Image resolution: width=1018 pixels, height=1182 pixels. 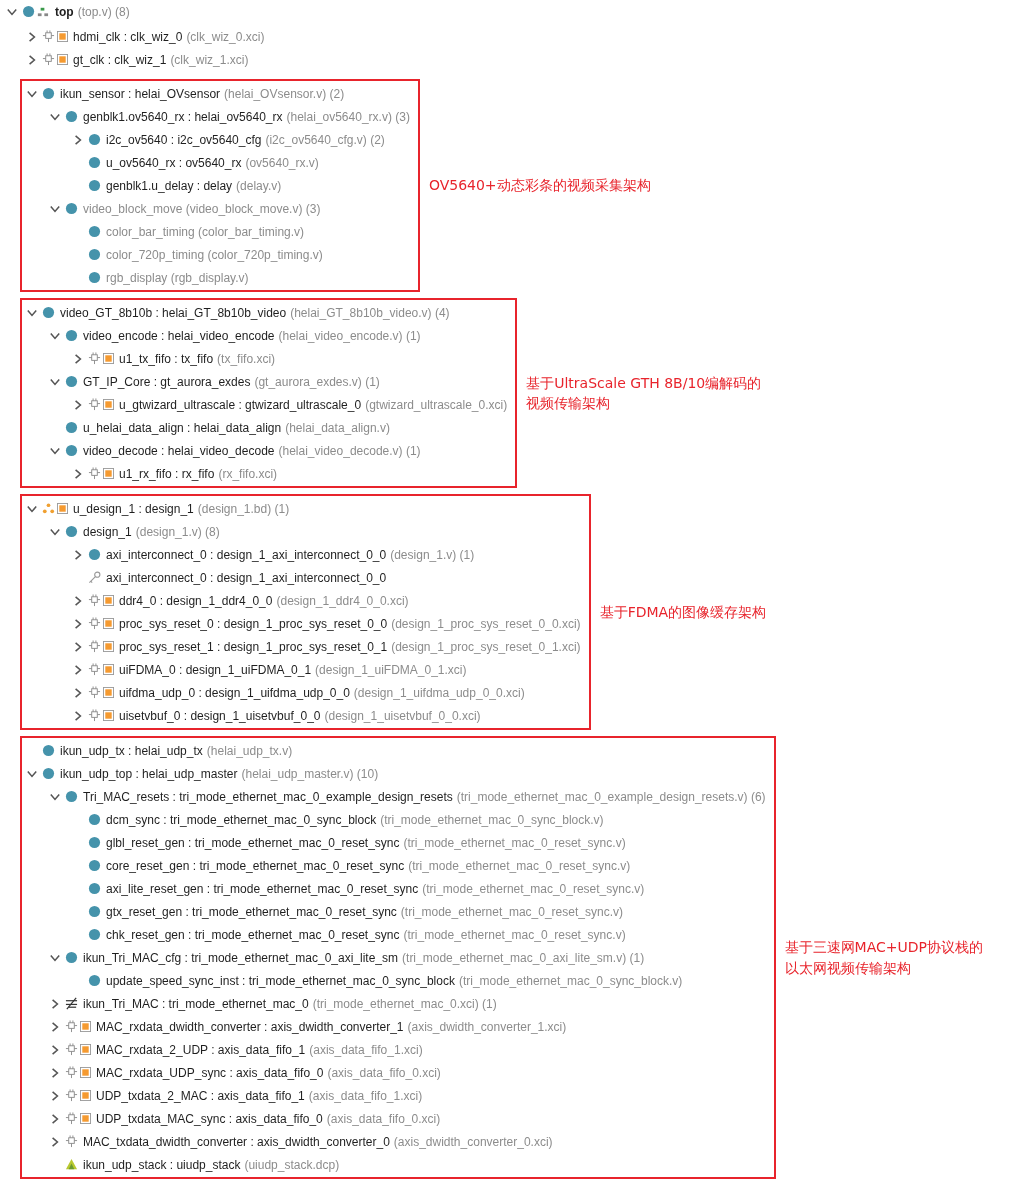 I want to click on node-file: (gt_aurora_exdes.v) (1), so click(x=317, y=381).